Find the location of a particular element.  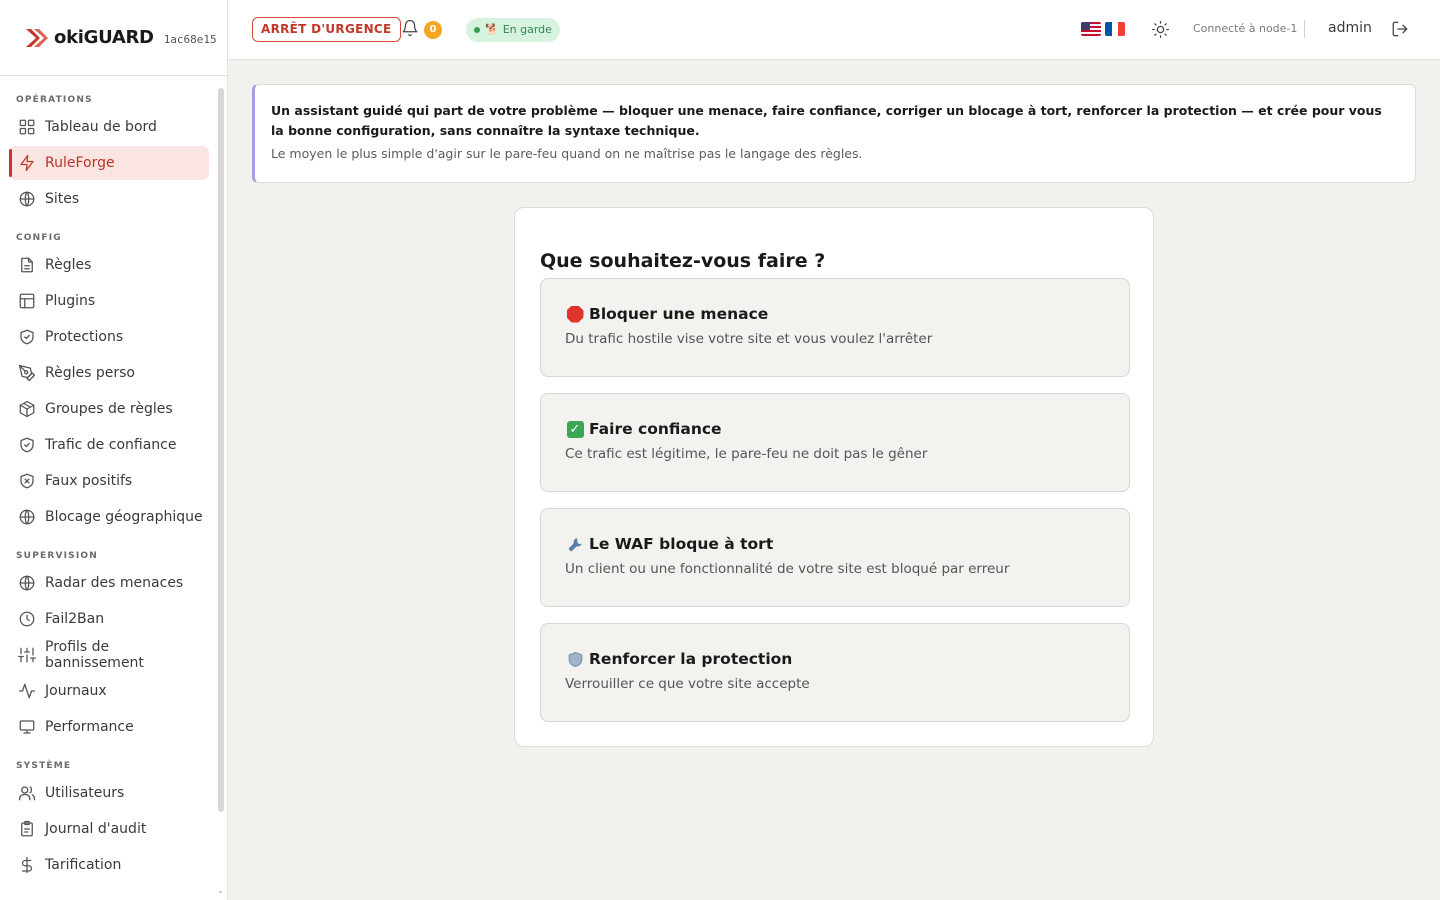

sun-icon is located at coordinates (1160, 29).